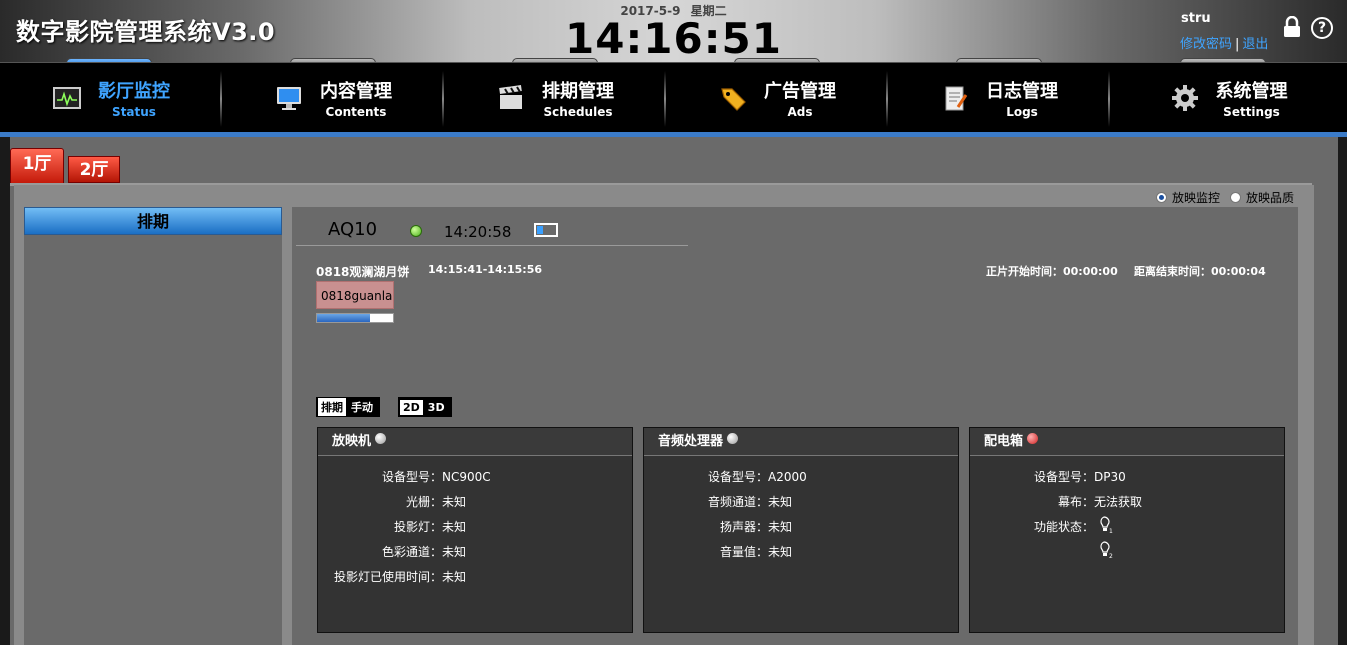  What do you see at coordinates (1111, 531) in the screenshot?
I see `bulb-index: 1` at bounding box center [1111, 531].